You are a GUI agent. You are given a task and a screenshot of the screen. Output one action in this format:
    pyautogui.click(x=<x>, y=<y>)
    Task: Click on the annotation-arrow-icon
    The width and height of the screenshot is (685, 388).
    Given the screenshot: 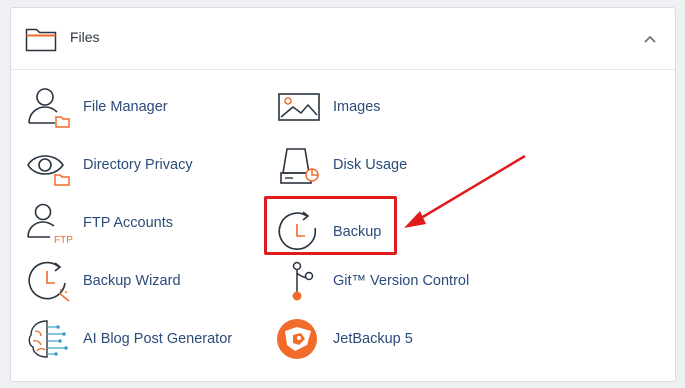 What is the action you would take?
    pyautogui.click(x=465, y=191)
    